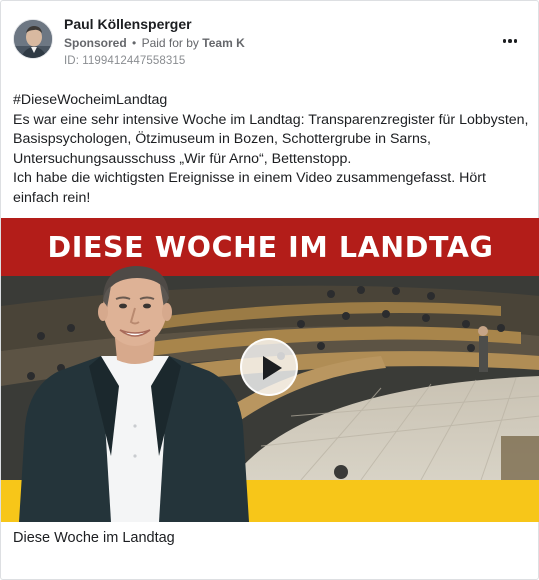 The height and width of the screenshot is (580, 539). Describe the element at coordinates (125, 61) in the screenshot. I see `ad-id: ID: 1199412447558315` at that location.